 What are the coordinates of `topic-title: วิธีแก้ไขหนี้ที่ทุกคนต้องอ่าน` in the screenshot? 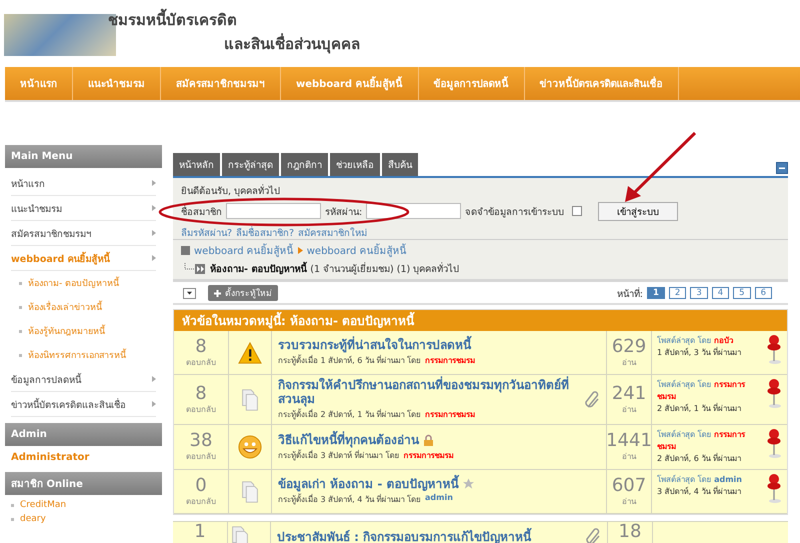 It's located at (348, 439).